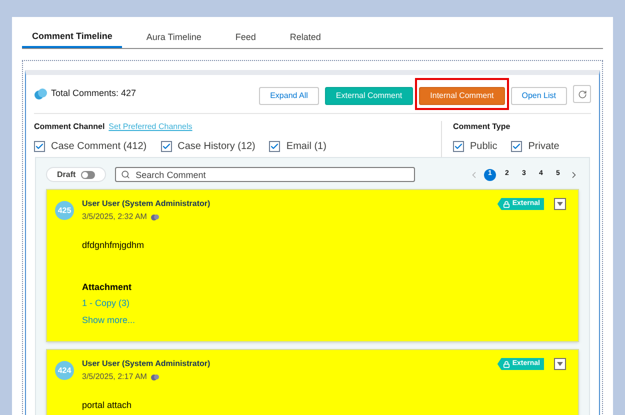 This screenshot has width=625, height=415. I want to click on comment-number-badge: 425, so click(64, 210).